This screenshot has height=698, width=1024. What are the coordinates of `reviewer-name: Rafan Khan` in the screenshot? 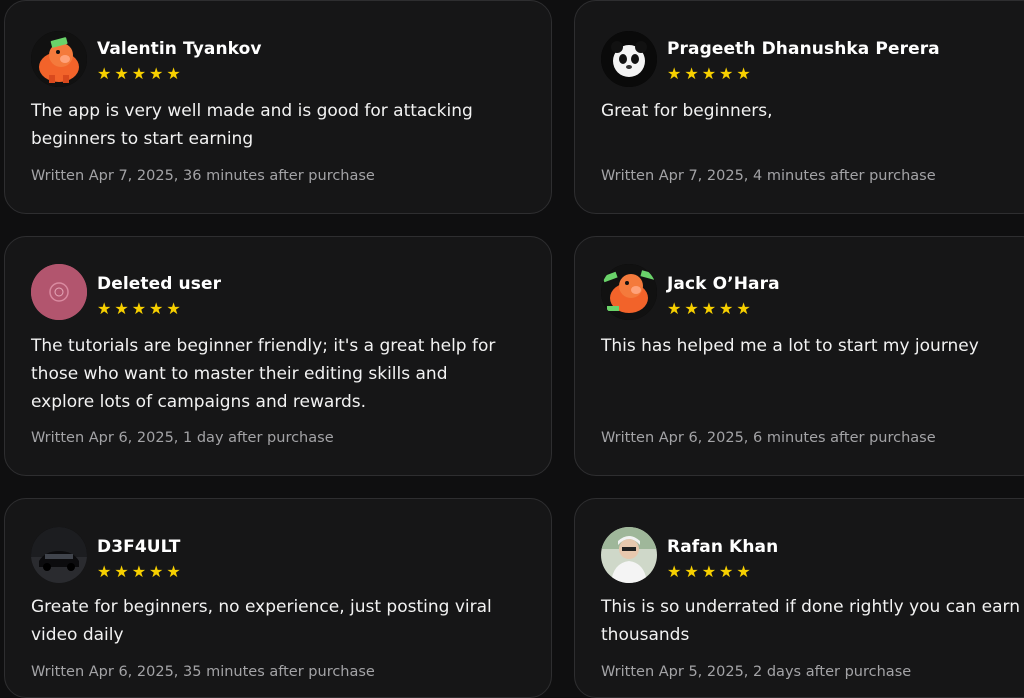 It's located at (723, 547).